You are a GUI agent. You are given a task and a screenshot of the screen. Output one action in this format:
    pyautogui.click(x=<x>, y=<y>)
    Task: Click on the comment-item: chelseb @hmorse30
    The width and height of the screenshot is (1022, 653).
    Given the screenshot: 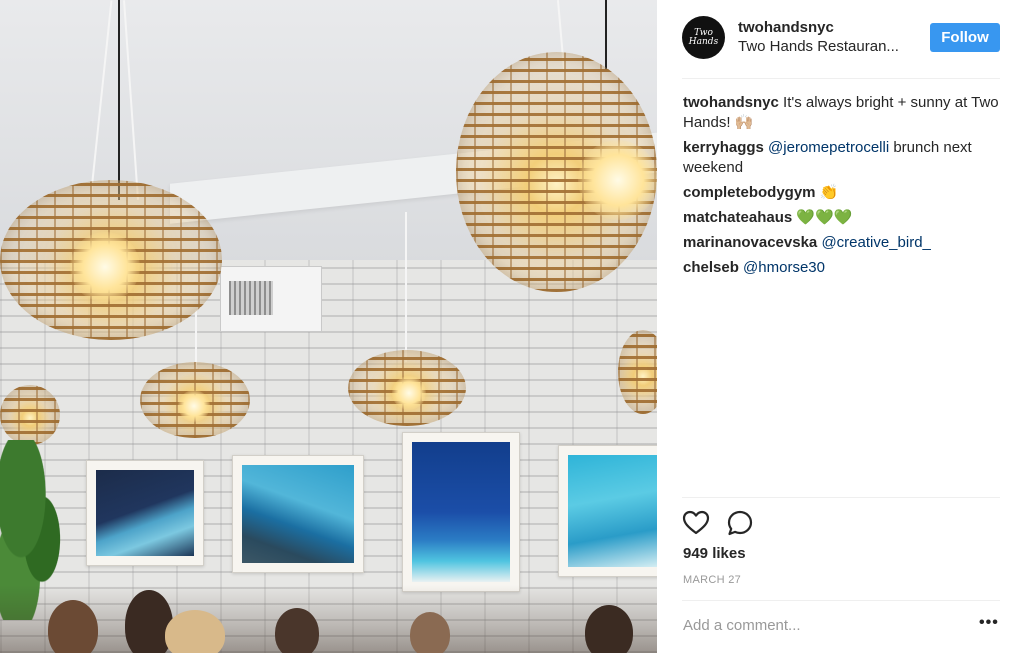 What is the action you would take?
    pyautogui.click(x=842, y=268)
    